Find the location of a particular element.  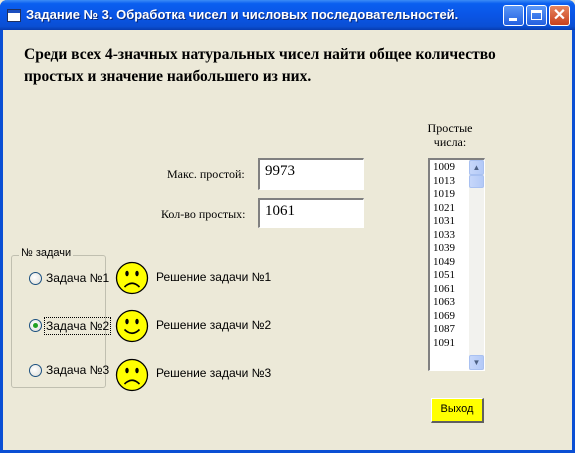

scroll-down-button: ▼ is located at coordinates (476, 362).